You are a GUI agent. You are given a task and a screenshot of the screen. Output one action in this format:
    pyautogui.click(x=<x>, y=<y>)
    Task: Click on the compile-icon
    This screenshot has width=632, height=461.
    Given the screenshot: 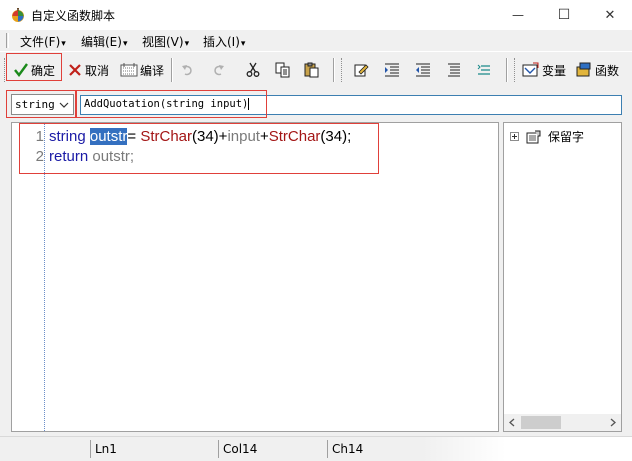 What is the action you would take?
    pyautogui.click(x=129, y=70)
    